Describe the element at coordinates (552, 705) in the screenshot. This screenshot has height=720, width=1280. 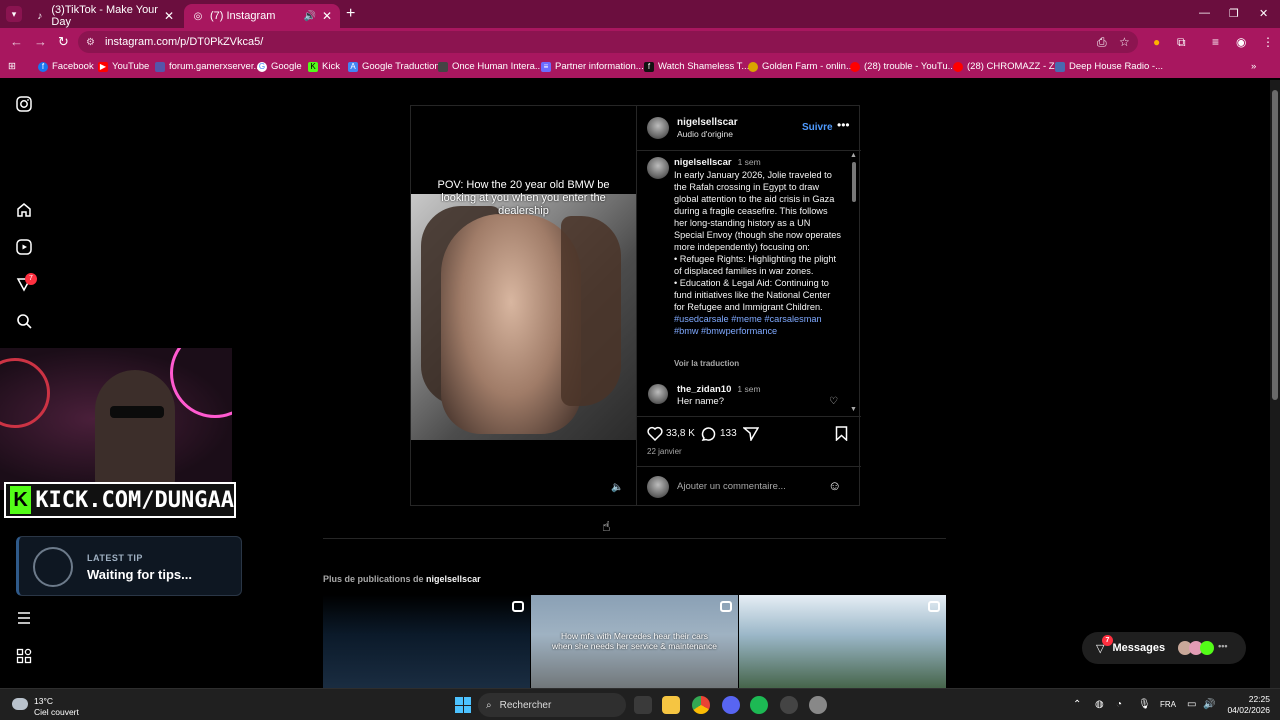
I see `taskbar-search: ⌕ Rechercher` at that location.